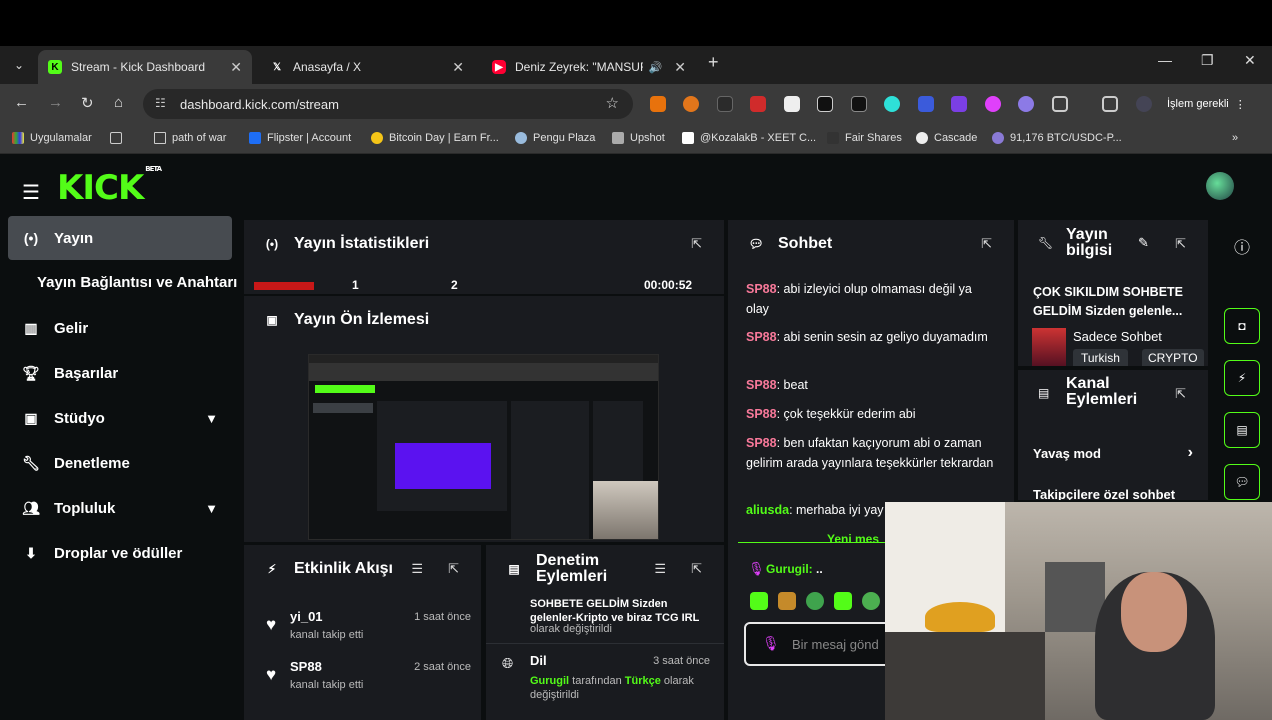  I want to click on update-button: İşlem gerekli ⋮, so click(1217, 104).